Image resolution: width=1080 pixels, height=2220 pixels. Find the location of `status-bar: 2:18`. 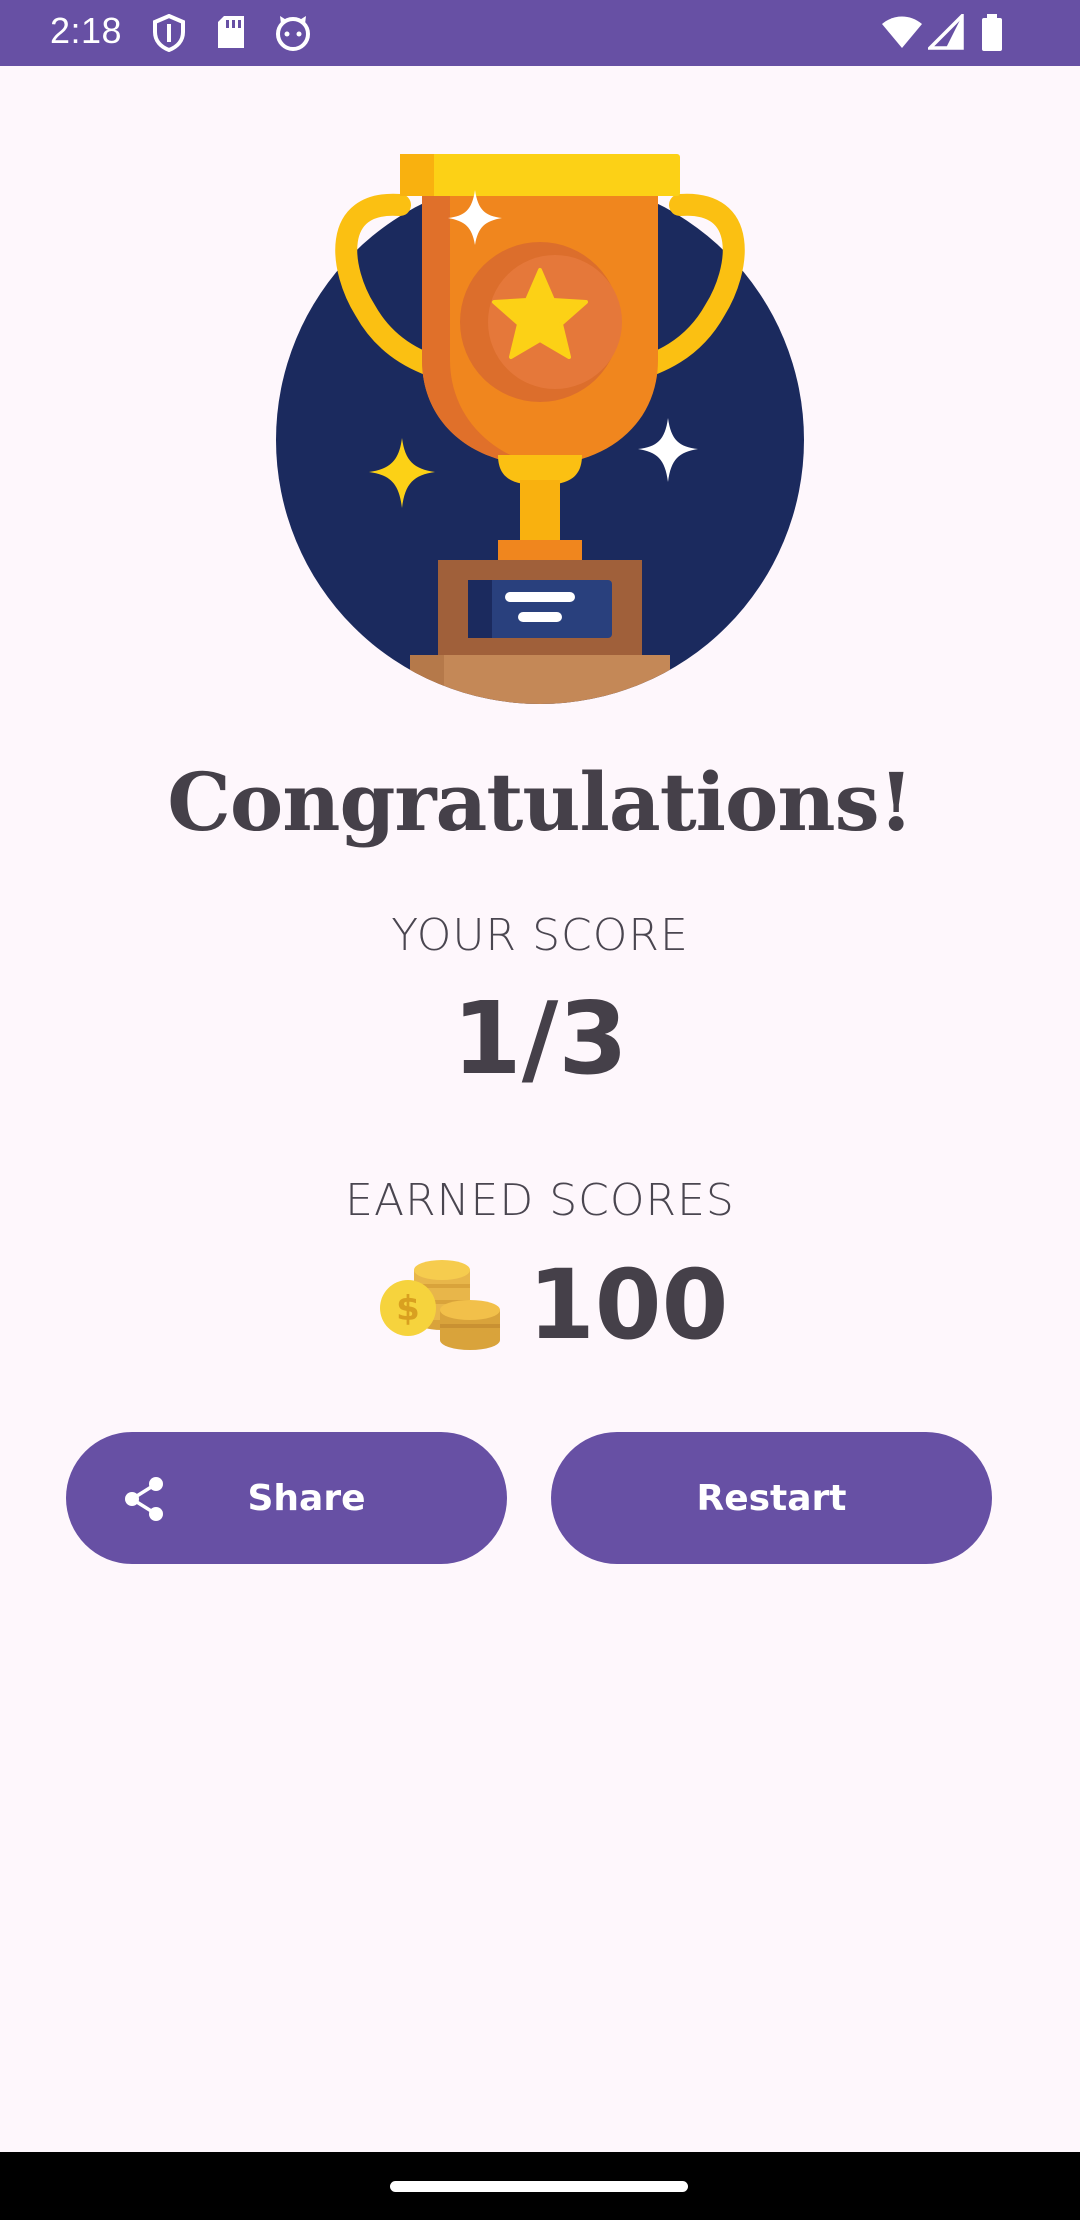

status-bar: 2:18 is located at coordinates (540, 33).